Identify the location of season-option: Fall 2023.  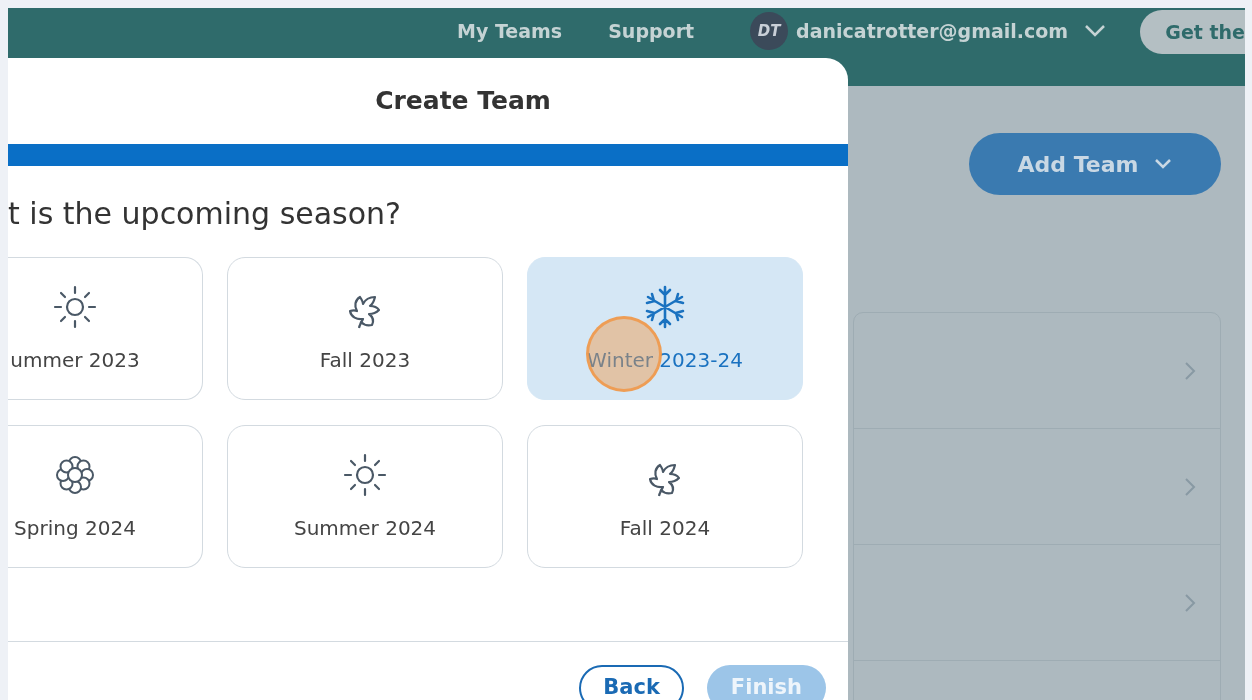
(365, 328).